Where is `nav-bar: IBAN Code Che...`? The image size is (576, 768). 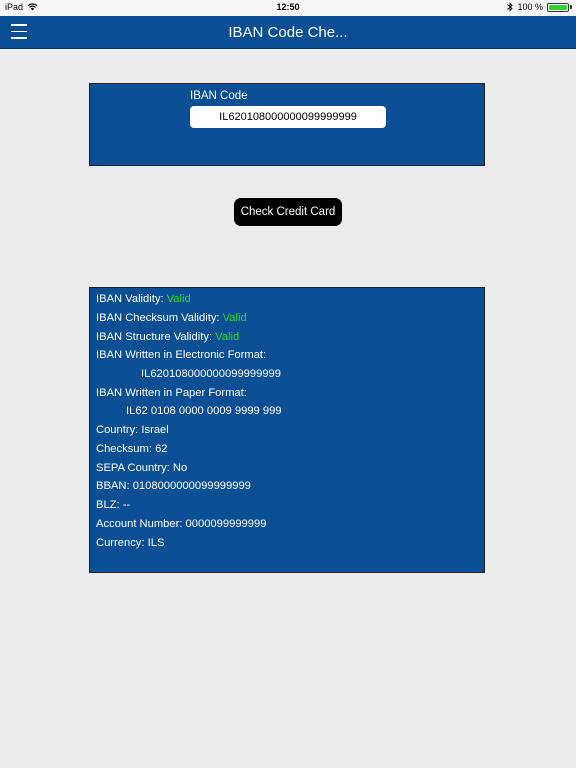
nav-bar: IBAN Code Che... is located at coordinates (288, 32).